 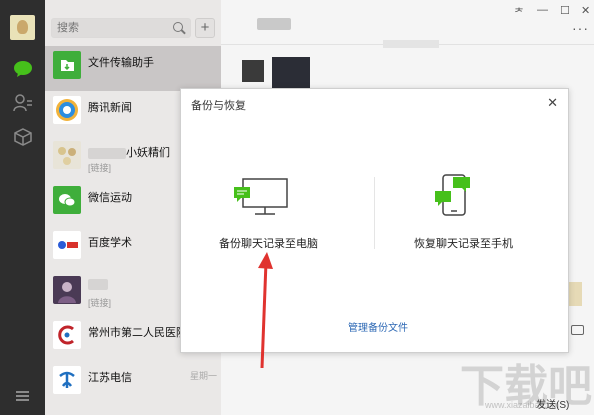 What do you see at coordinates (407, 22) in the screenshot?
I see `chat-header: ᅔ — ☐ ✕ ···` at bounding box center [407, 22].